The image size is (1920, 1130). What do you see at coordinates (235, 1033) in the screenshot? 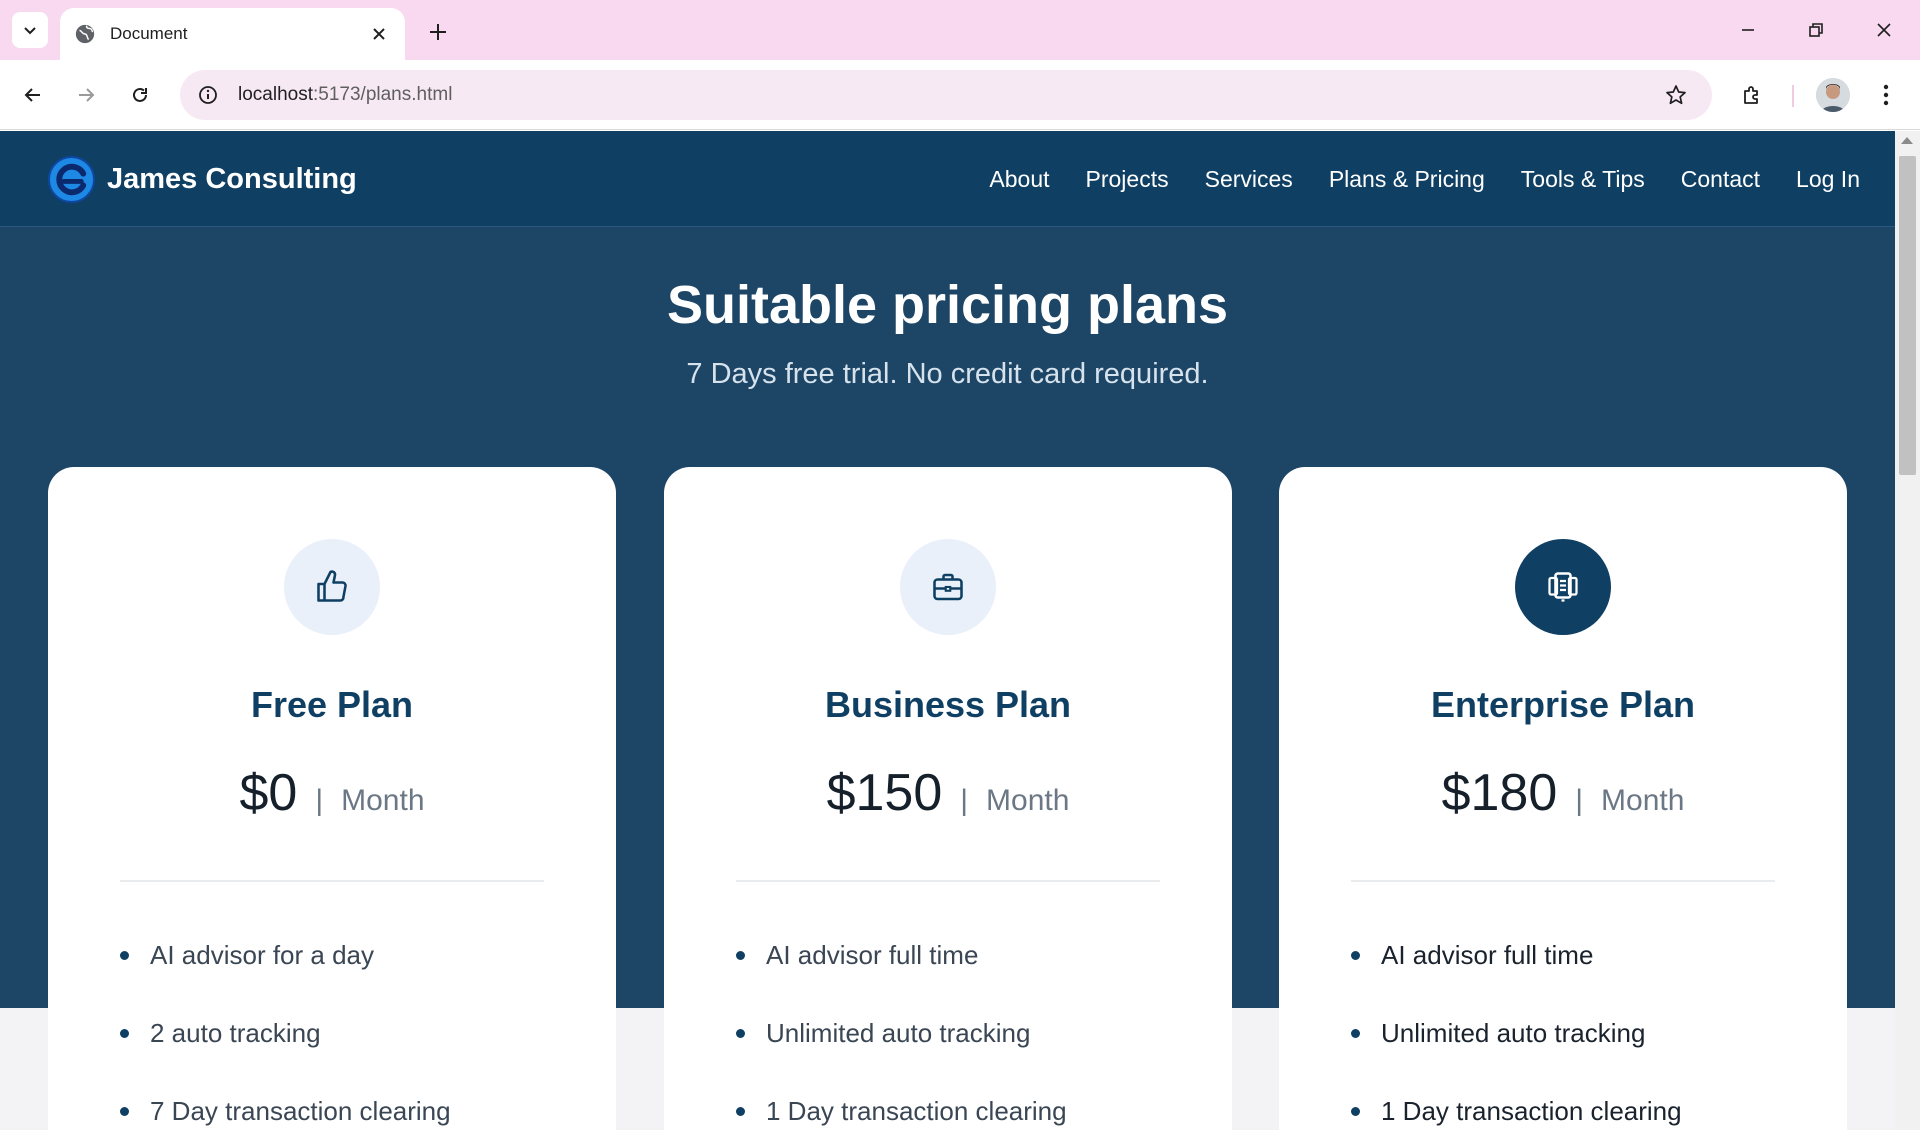
I see `feature-text: 2 auto tracking` at bounding box center [235, 1033].